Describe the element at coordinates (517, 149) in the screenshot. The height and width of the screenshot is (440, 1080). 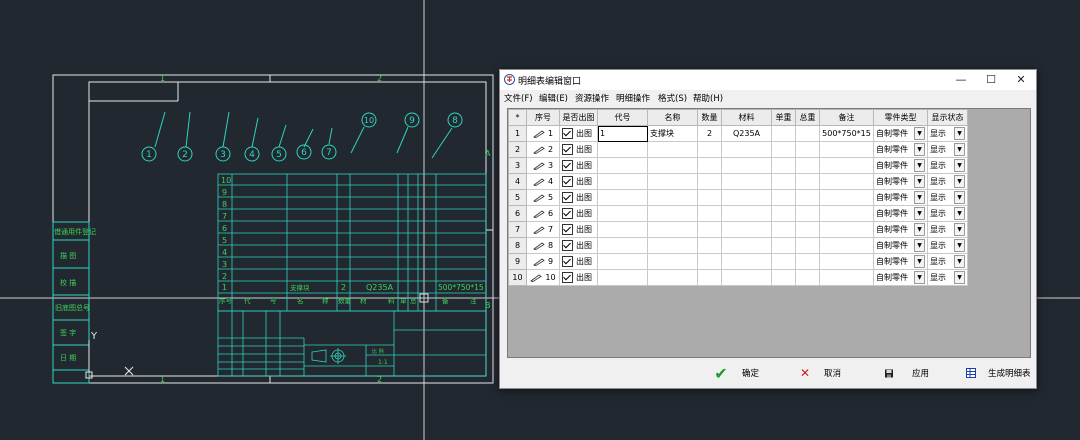
I see `row-number: 2` at that location.